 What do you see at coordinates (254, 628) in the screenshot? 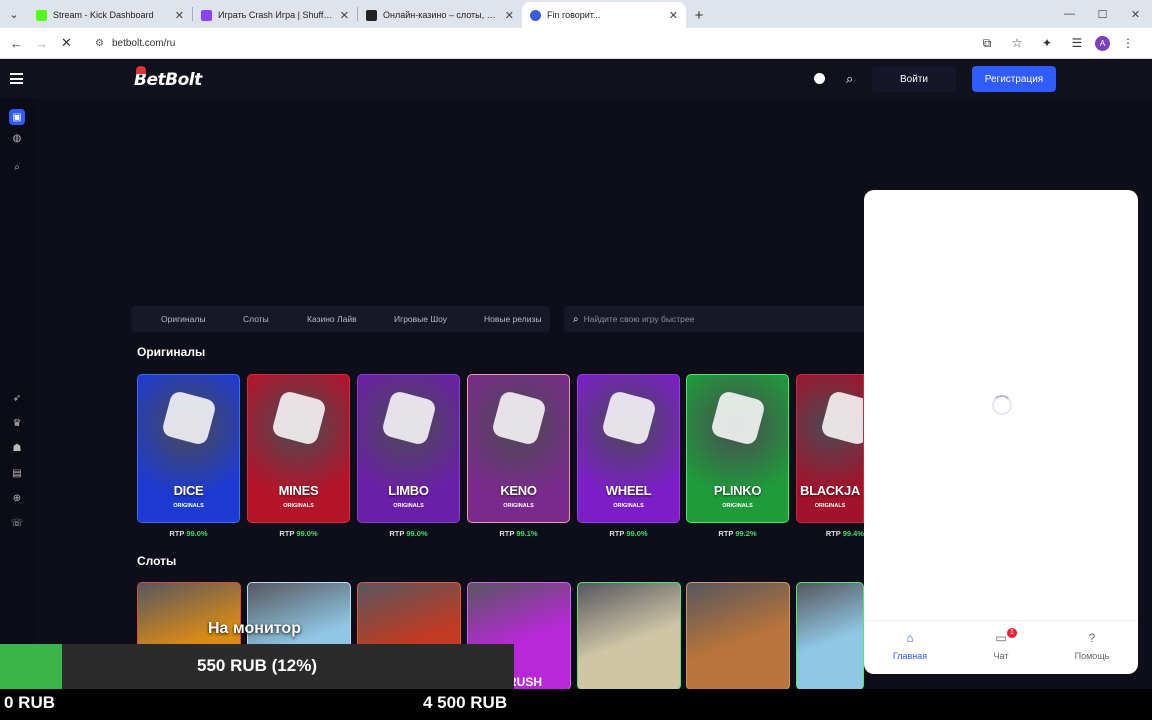
I see `stream-caption: На монитор` at bounding box center [254, 628].